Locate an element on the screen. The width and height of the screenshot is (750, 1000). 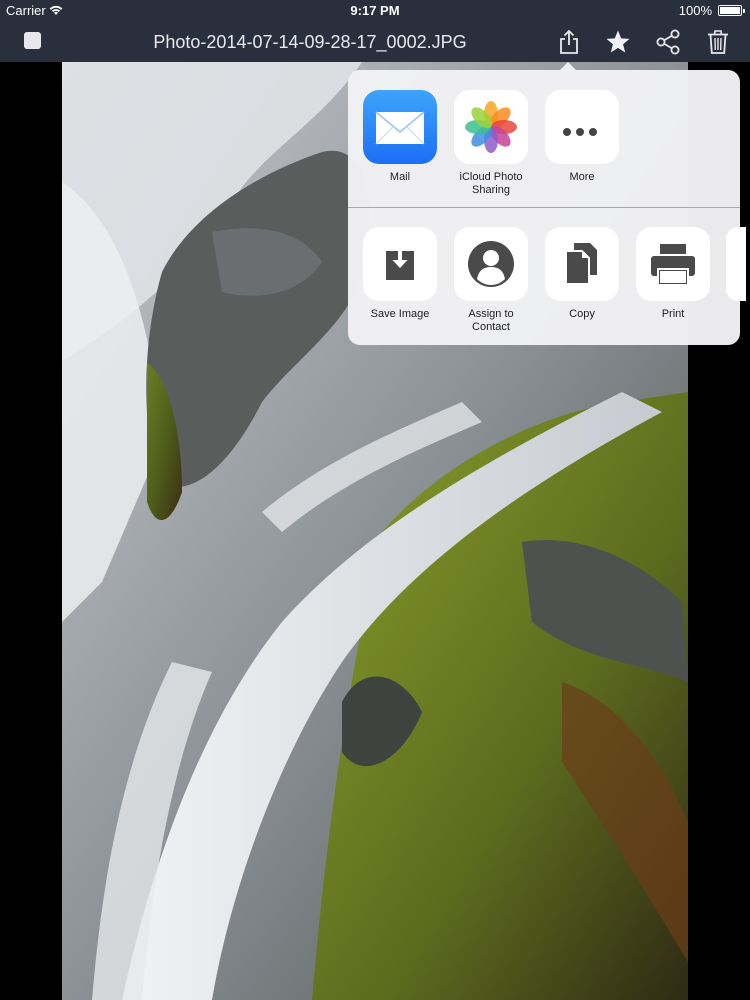
print-icon is located at coordinates (673, 264).